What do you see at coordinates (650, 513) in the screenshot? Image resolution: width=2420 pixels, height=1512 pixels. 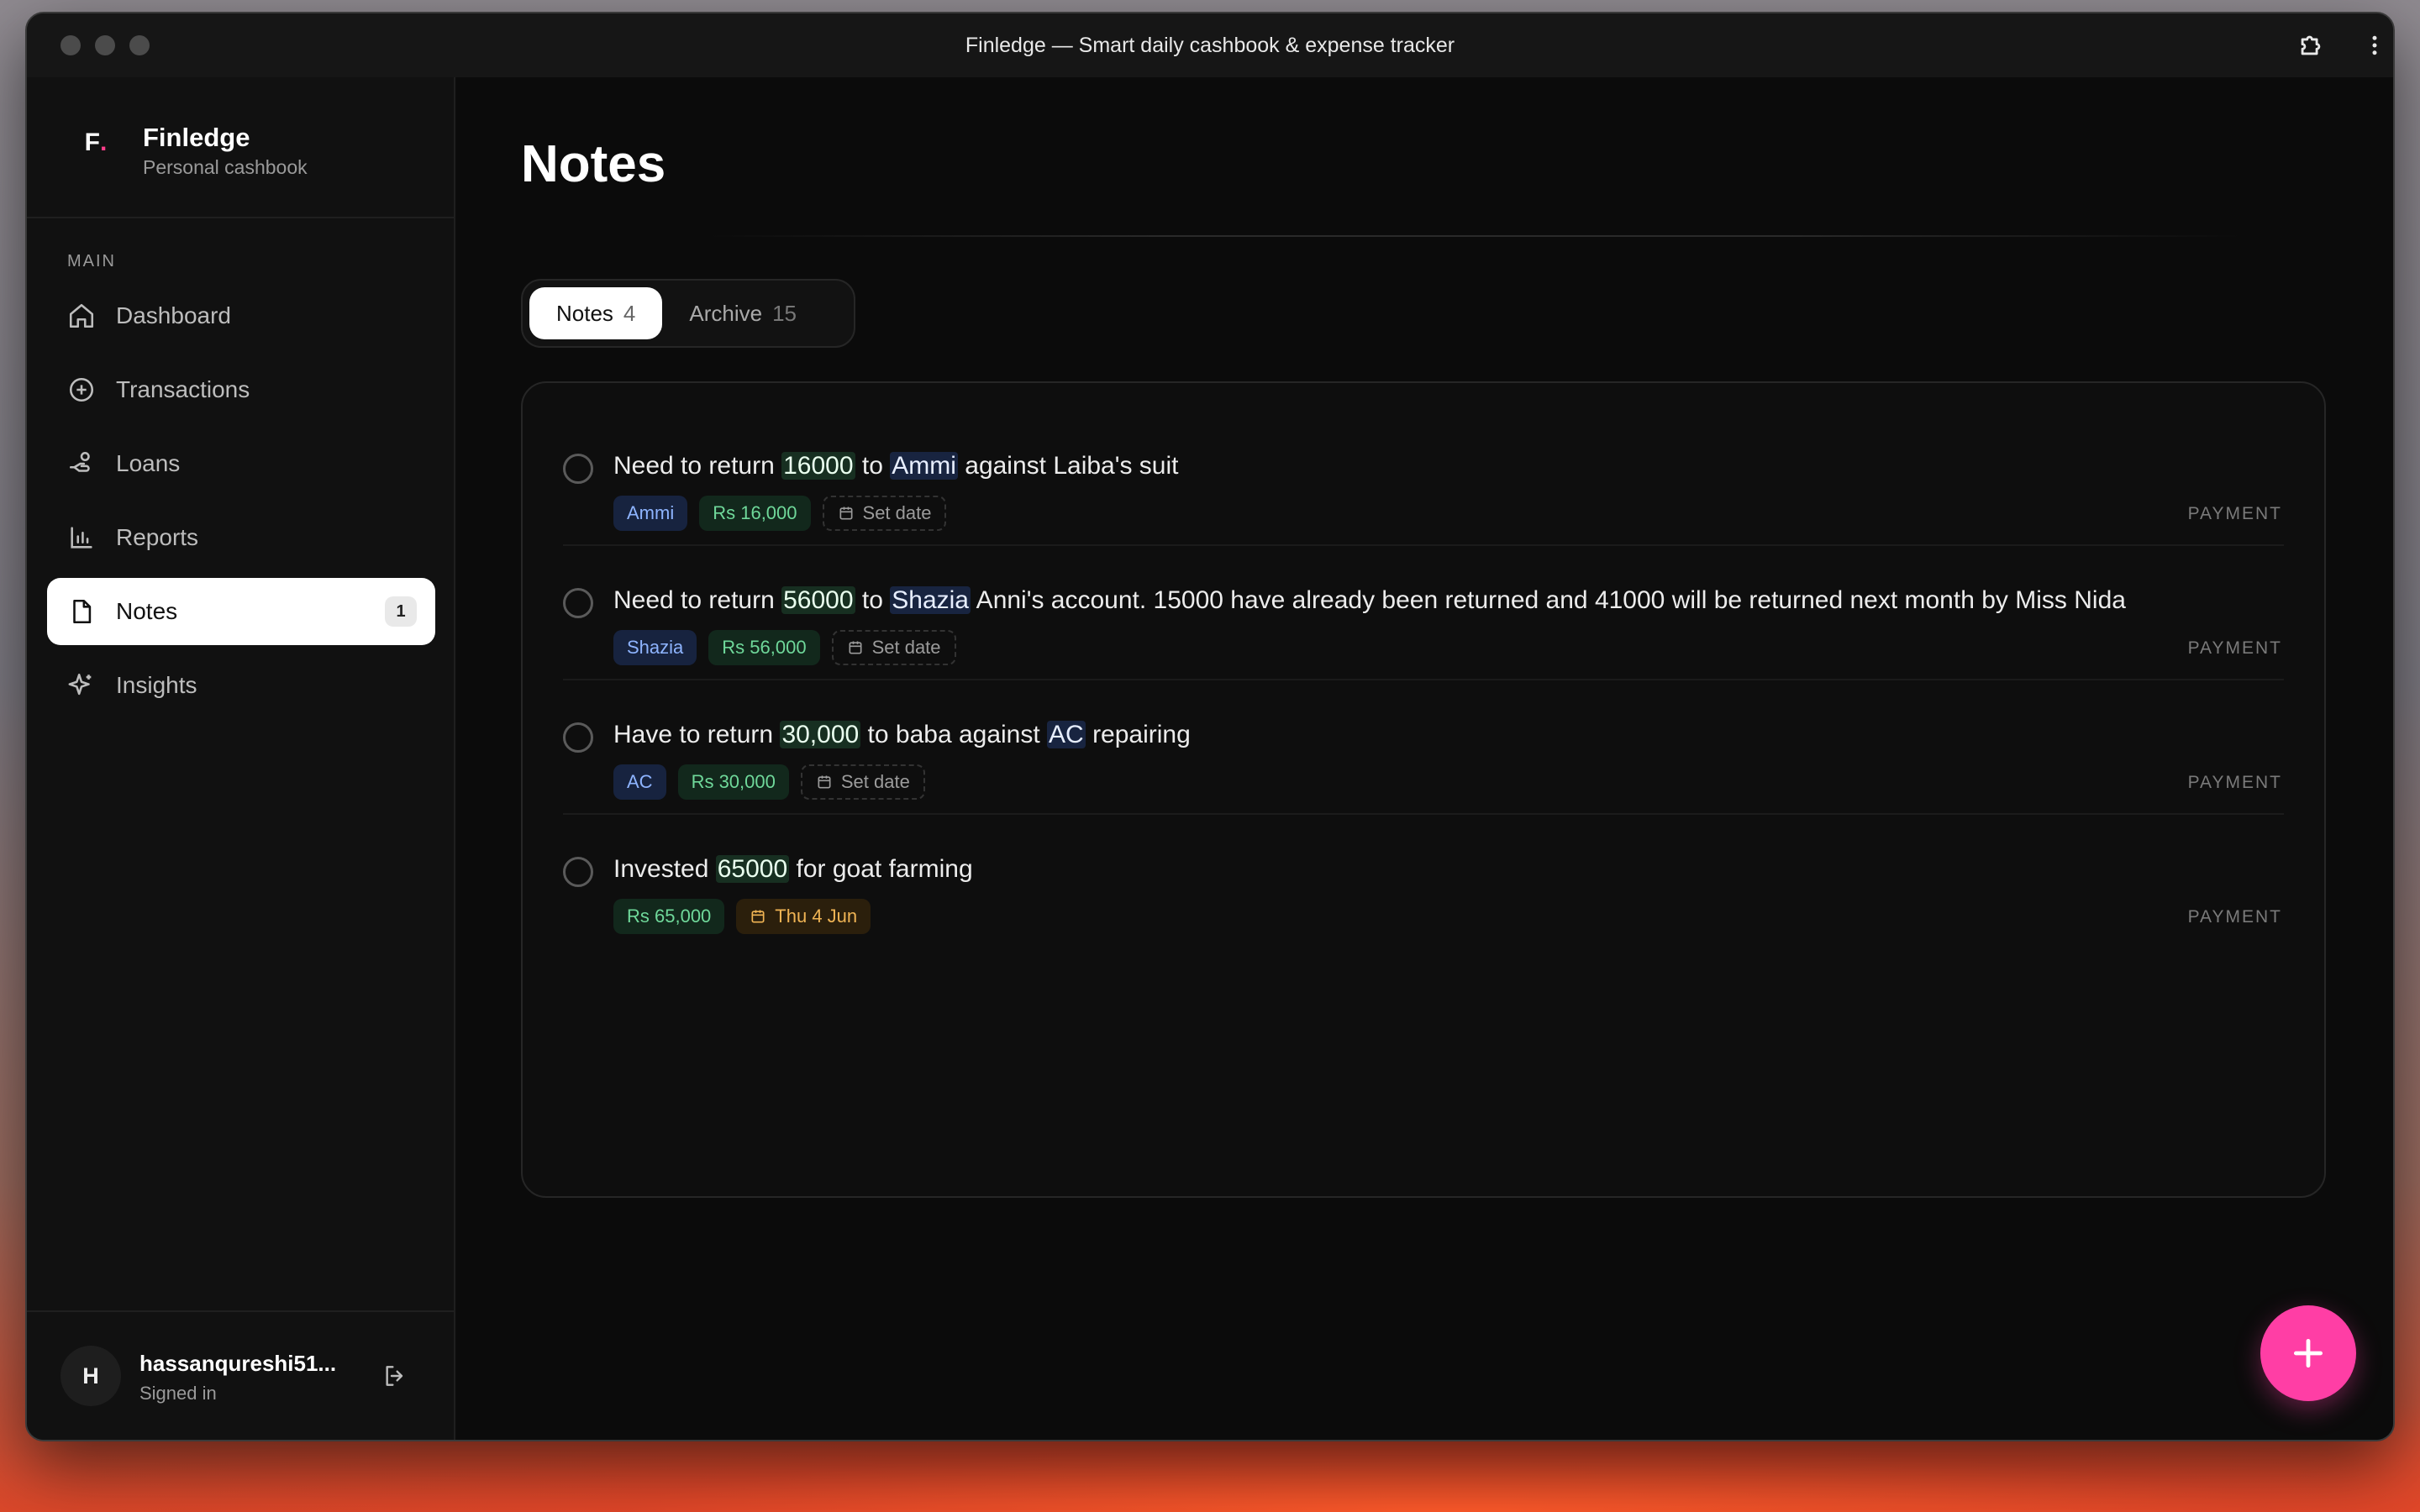 I see `person-tag: Ammi` at bounding box center [650, 513].